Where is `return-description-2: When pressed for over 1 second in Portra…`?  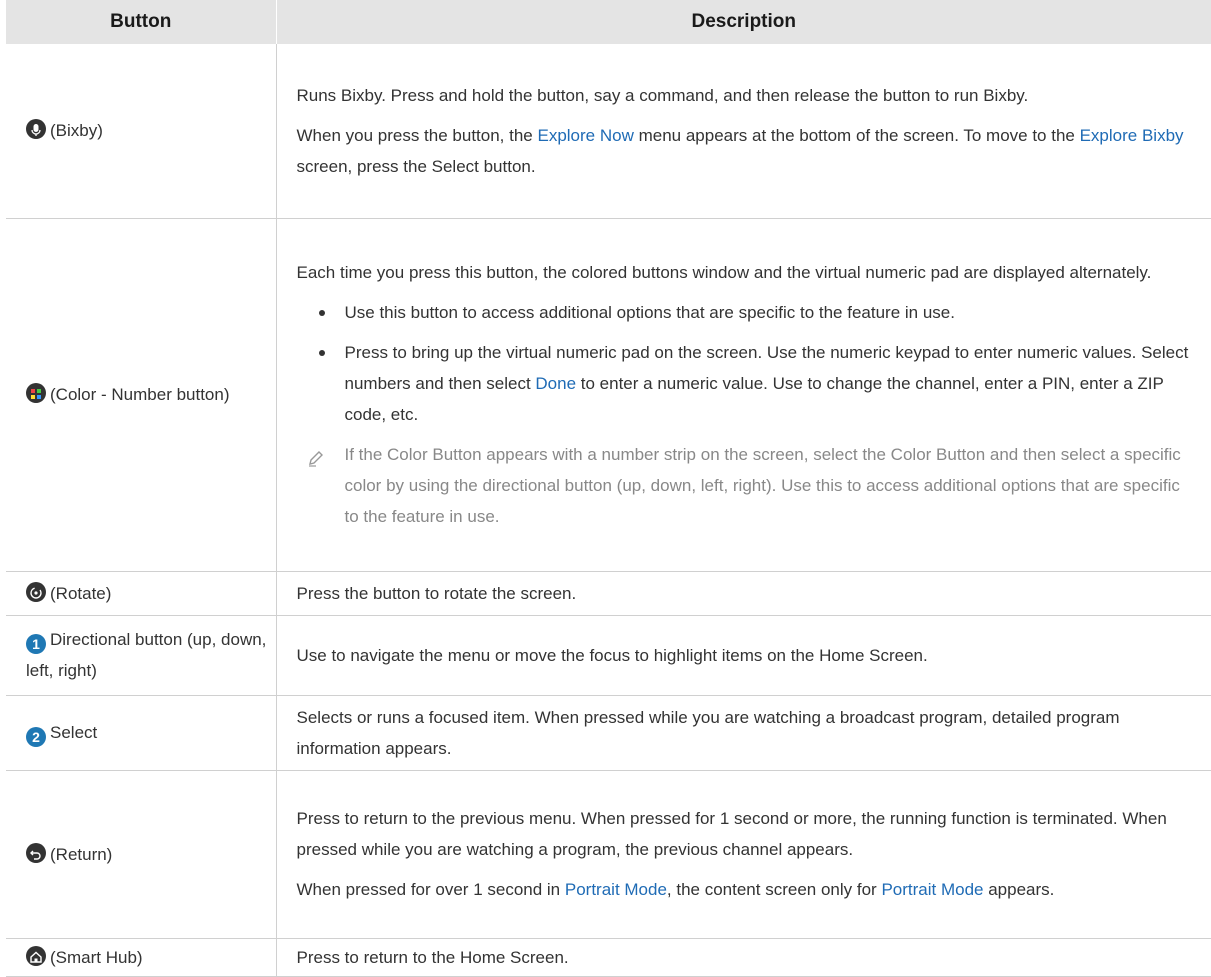 return-description-2: When pressed for over 1 second in Portra… is located at coordinates (746, 889).